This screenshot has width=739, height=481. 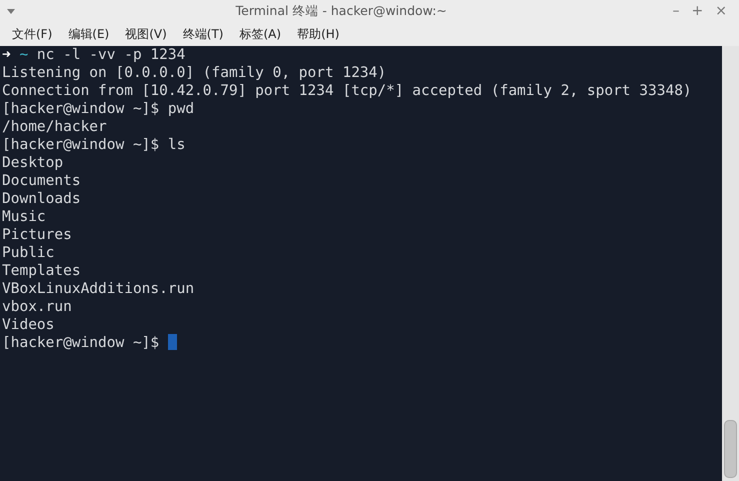 I want to click on menu-caret-icon, so click(x=11, y=11).